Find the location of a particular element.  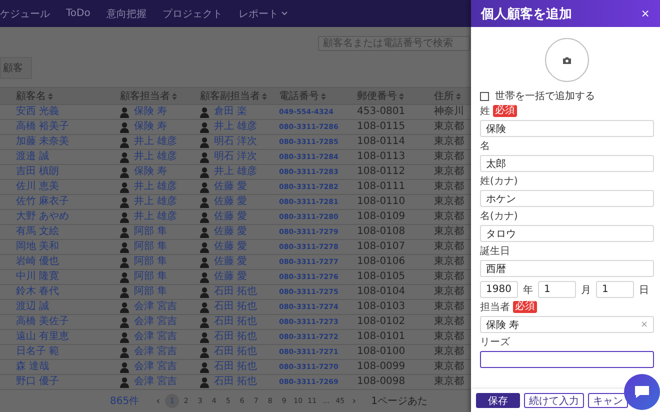

input-field: タロウ is located at coordinates (567, 233).